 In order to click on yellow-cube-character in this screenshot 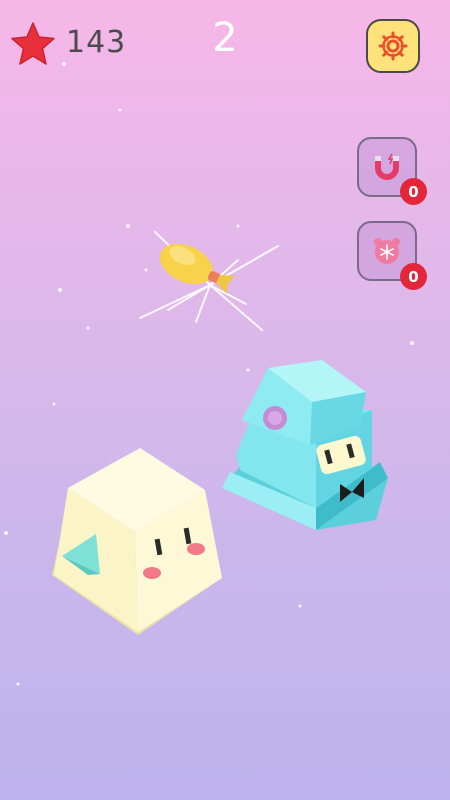, I will do `click(137, 541)`.